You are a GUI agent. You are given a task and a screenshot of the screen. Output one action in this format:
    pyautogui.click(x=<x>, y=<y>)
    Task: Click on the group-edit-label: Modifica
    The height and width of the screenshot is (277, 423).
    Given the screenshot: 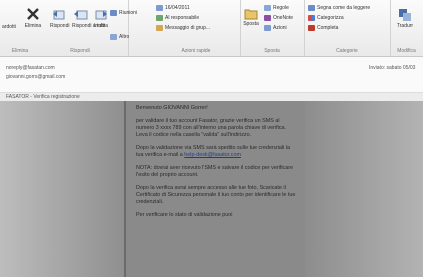 What is the action you would take?
    pyautogui.click(x=406, y=51)
    